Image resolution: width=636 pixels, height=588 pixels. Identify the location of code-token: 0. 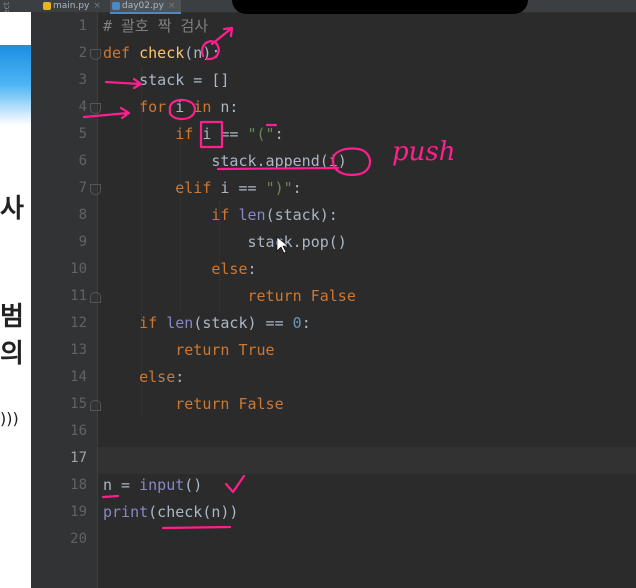
(297, 323).